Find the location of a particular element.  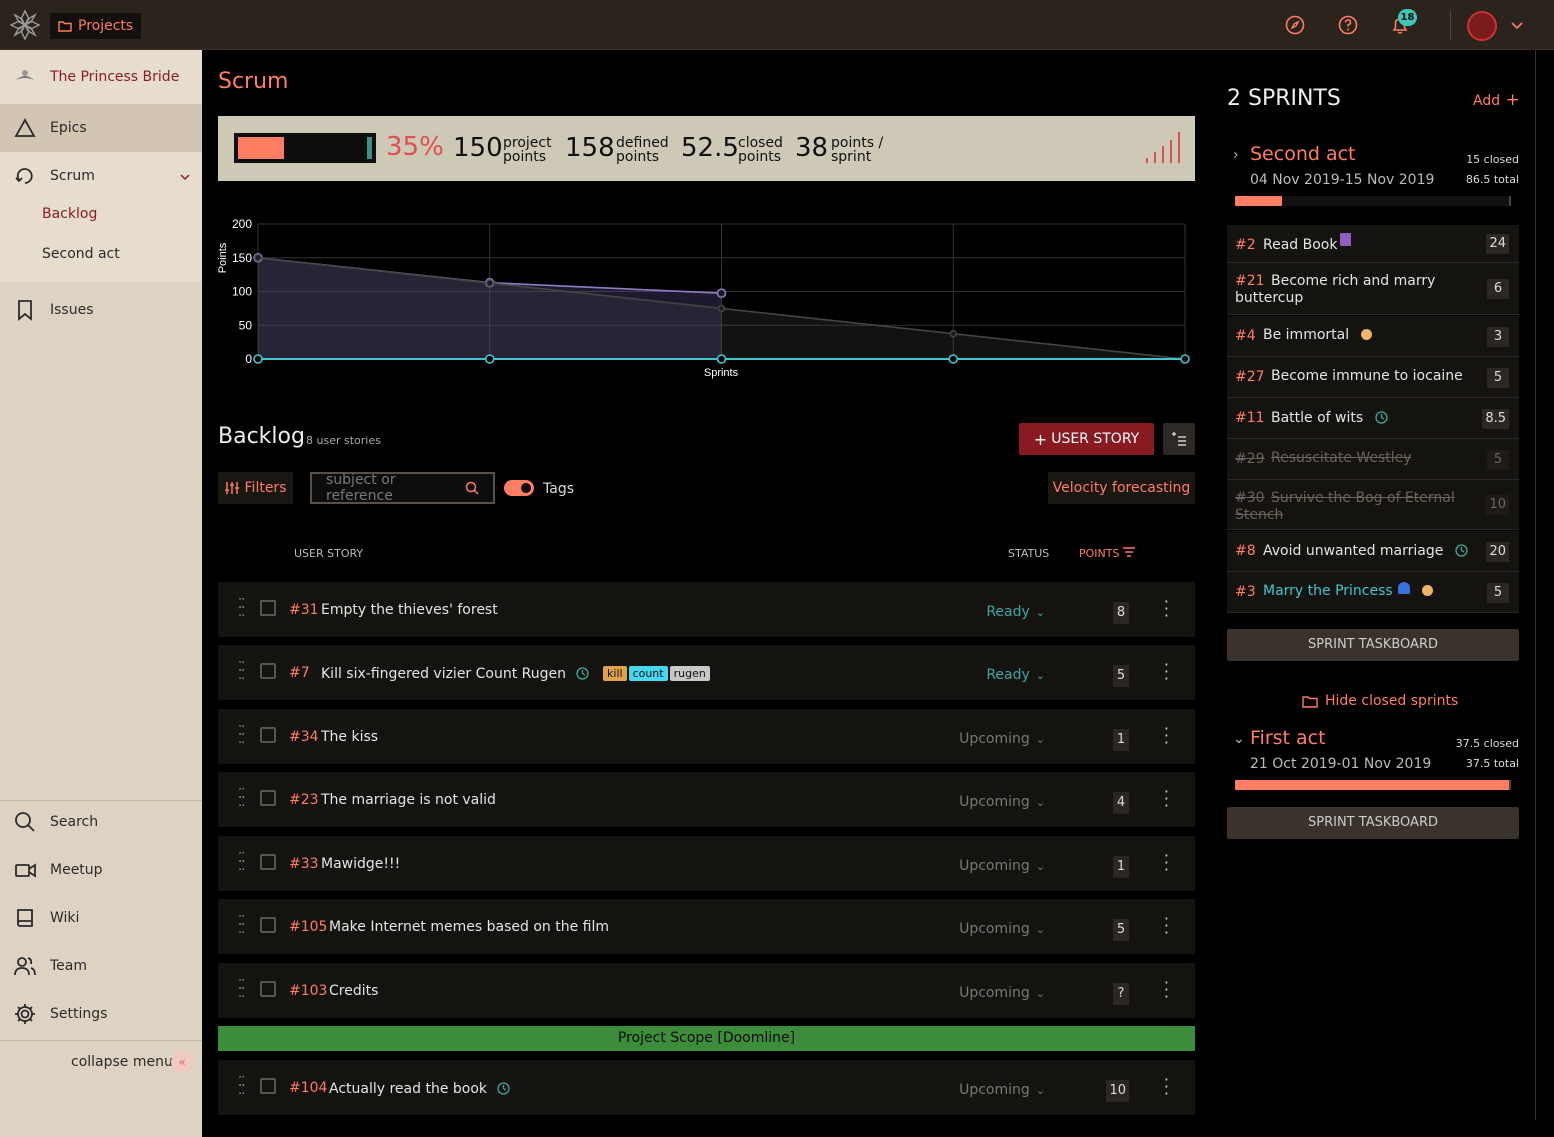

story-ref: #7 is located at coordinates (299, 673).